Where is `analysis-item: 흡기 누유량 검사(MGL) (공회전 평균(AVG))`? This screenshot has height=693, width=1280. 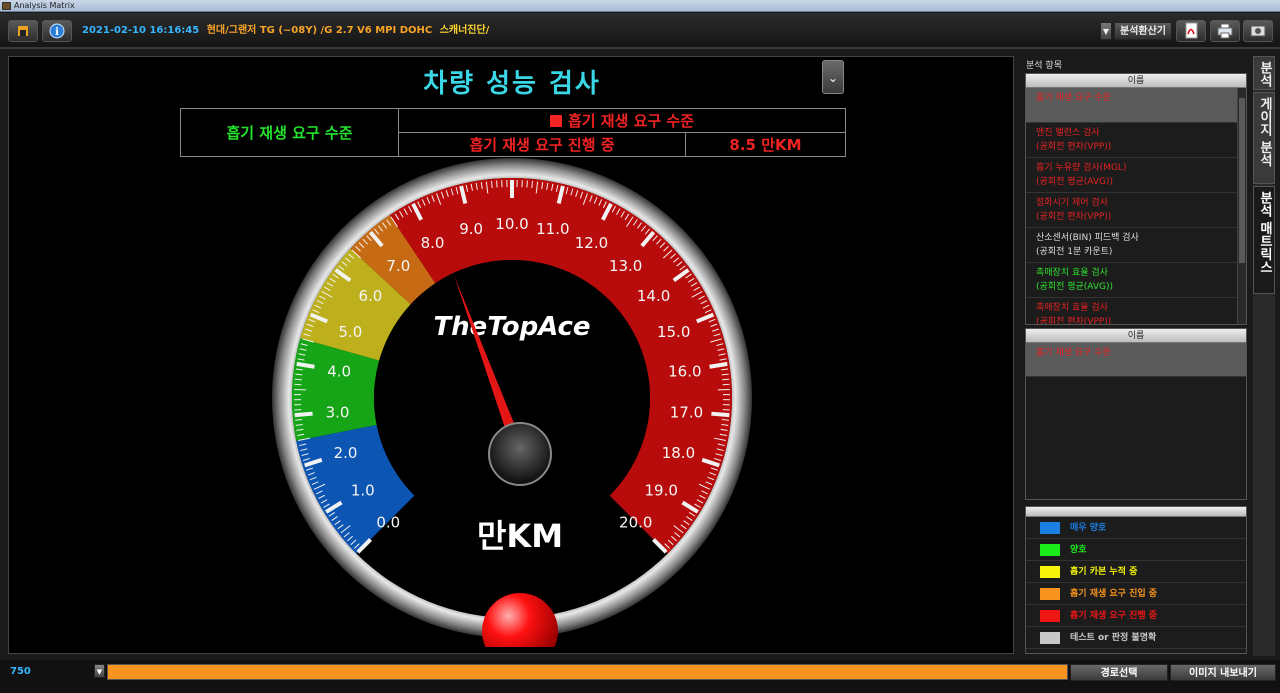 analysis-item: 흡기 누유량 검사(MGL) (공회전 평균(AVG)) is located at coordinates (1136, 175).